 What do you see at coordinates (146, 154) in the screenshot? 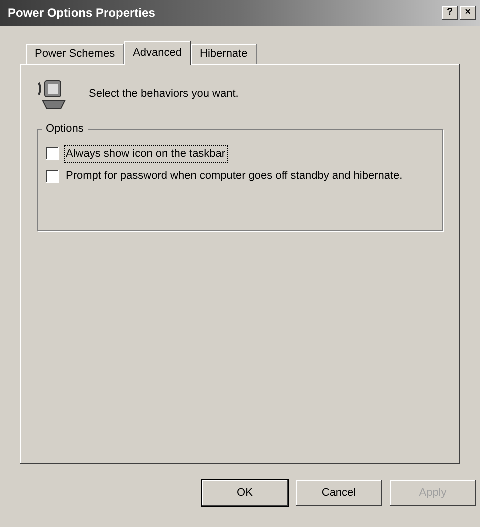
I see `checkbox-label: Always show icon on the taskbar` at bounding box center [146, 154].